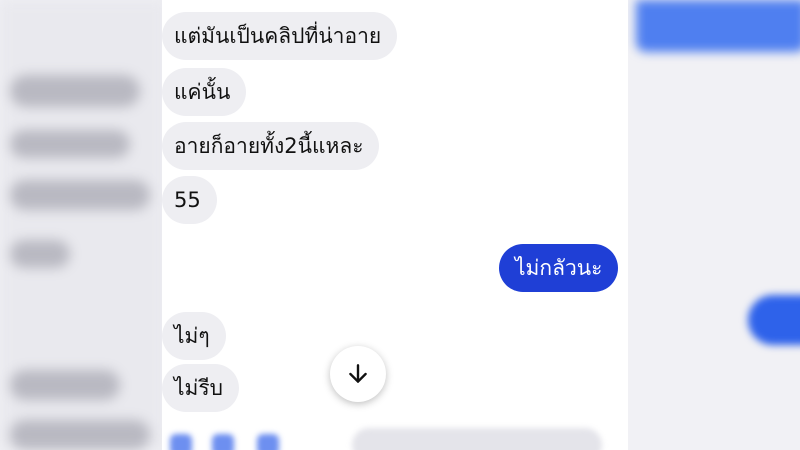 The height and width of the screenshot is (450, 800). I want to click on blurred-composer-bar, so click(395, 435).